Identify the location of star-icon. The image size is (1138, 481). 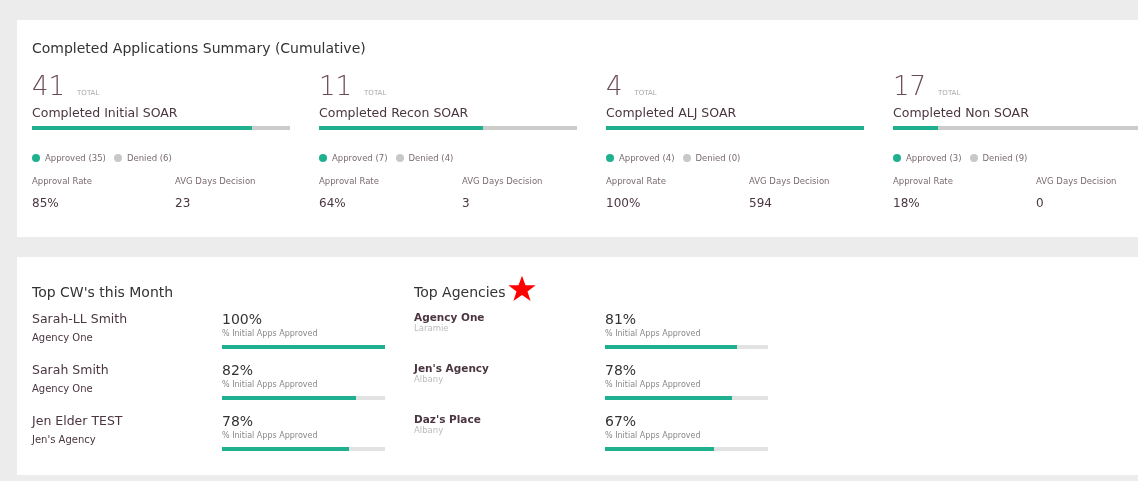
(521, 288).